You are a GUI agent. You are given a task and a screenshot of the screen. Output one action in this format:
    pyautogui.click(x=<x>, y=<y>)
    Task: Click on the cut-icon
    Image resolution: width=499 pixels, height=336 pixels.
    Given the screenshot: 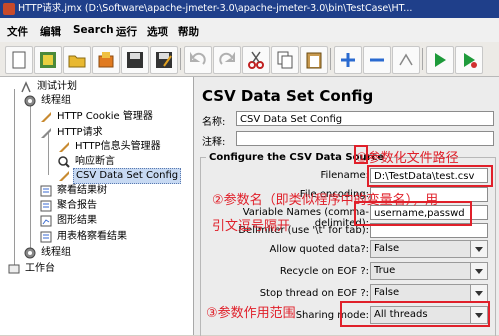 What is the action you would take?
    pyautogui.click(x=256, y=60)
    